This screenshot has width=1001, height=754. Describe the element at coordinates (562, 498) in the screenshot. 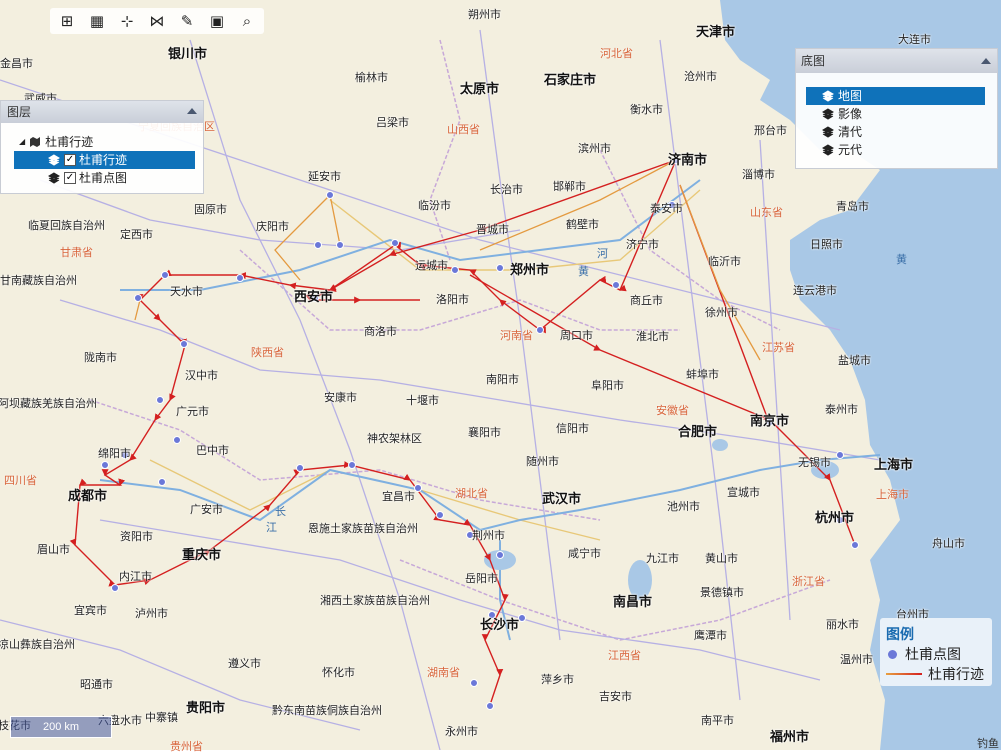

I see `city-label: 武汉市` at that location.